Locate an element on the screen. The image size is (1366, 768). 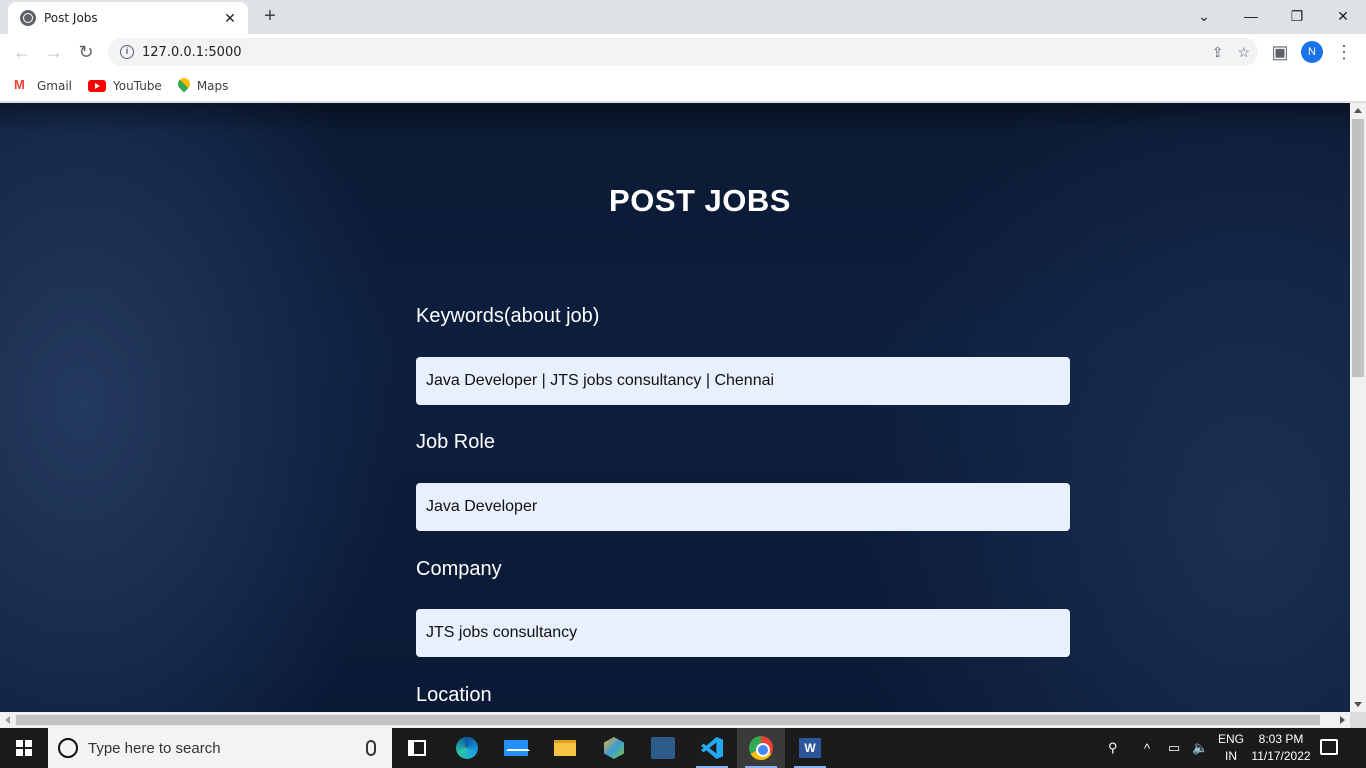
word-button: W is located at coordinates (810, 748).